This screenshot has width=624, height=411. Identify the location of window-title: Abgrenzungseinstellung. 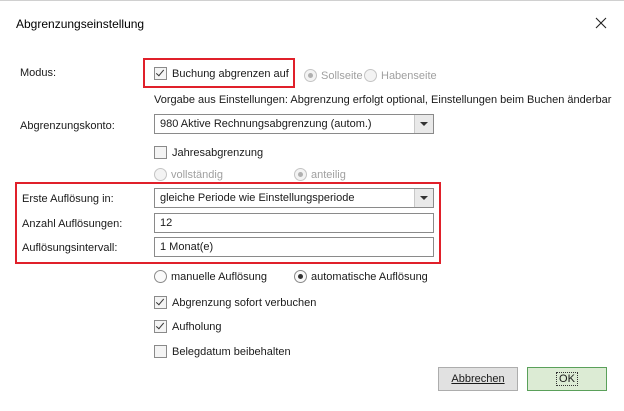
(80, 24).